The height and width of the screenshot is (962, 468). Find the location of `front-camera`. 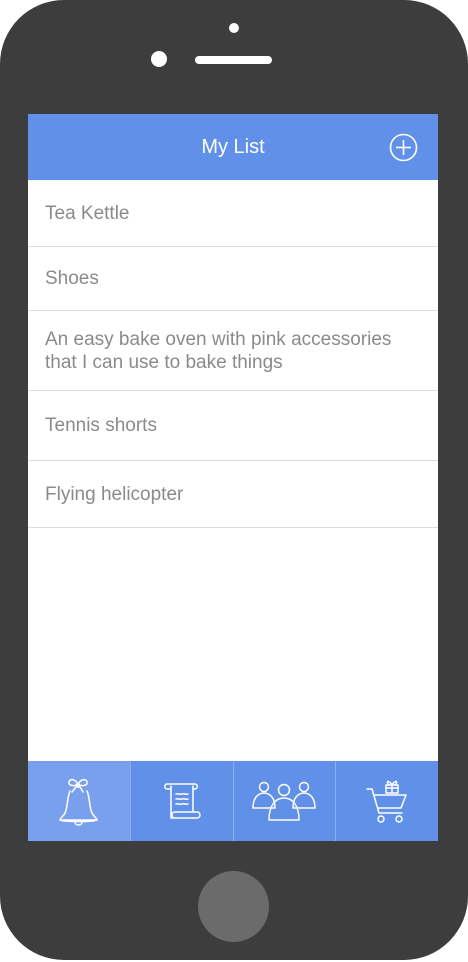

front-camera is located at coordinates (159, 59).